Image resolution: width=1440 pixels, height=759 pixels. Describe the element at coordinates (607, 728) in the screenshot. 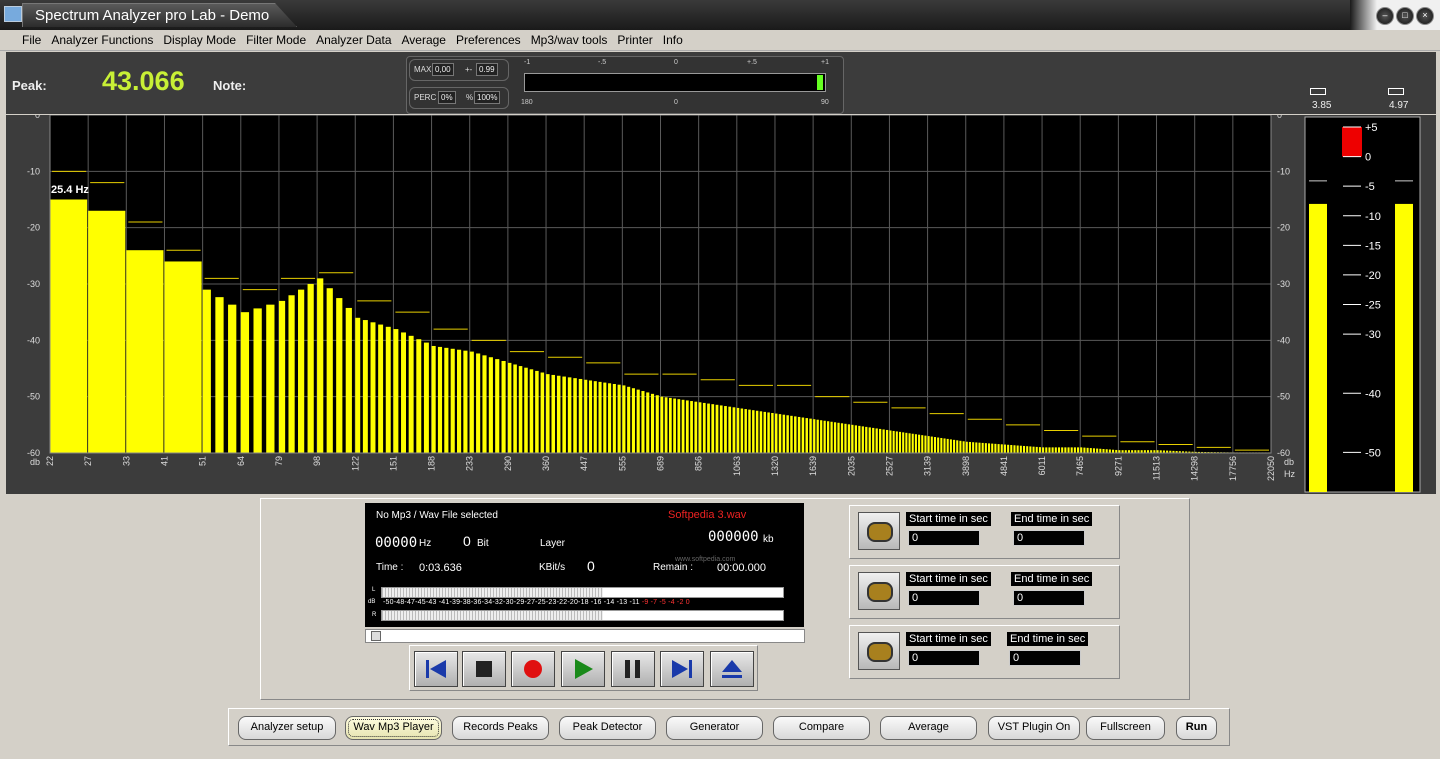

I see `peak-detector-button: Peak Detector` at that location.